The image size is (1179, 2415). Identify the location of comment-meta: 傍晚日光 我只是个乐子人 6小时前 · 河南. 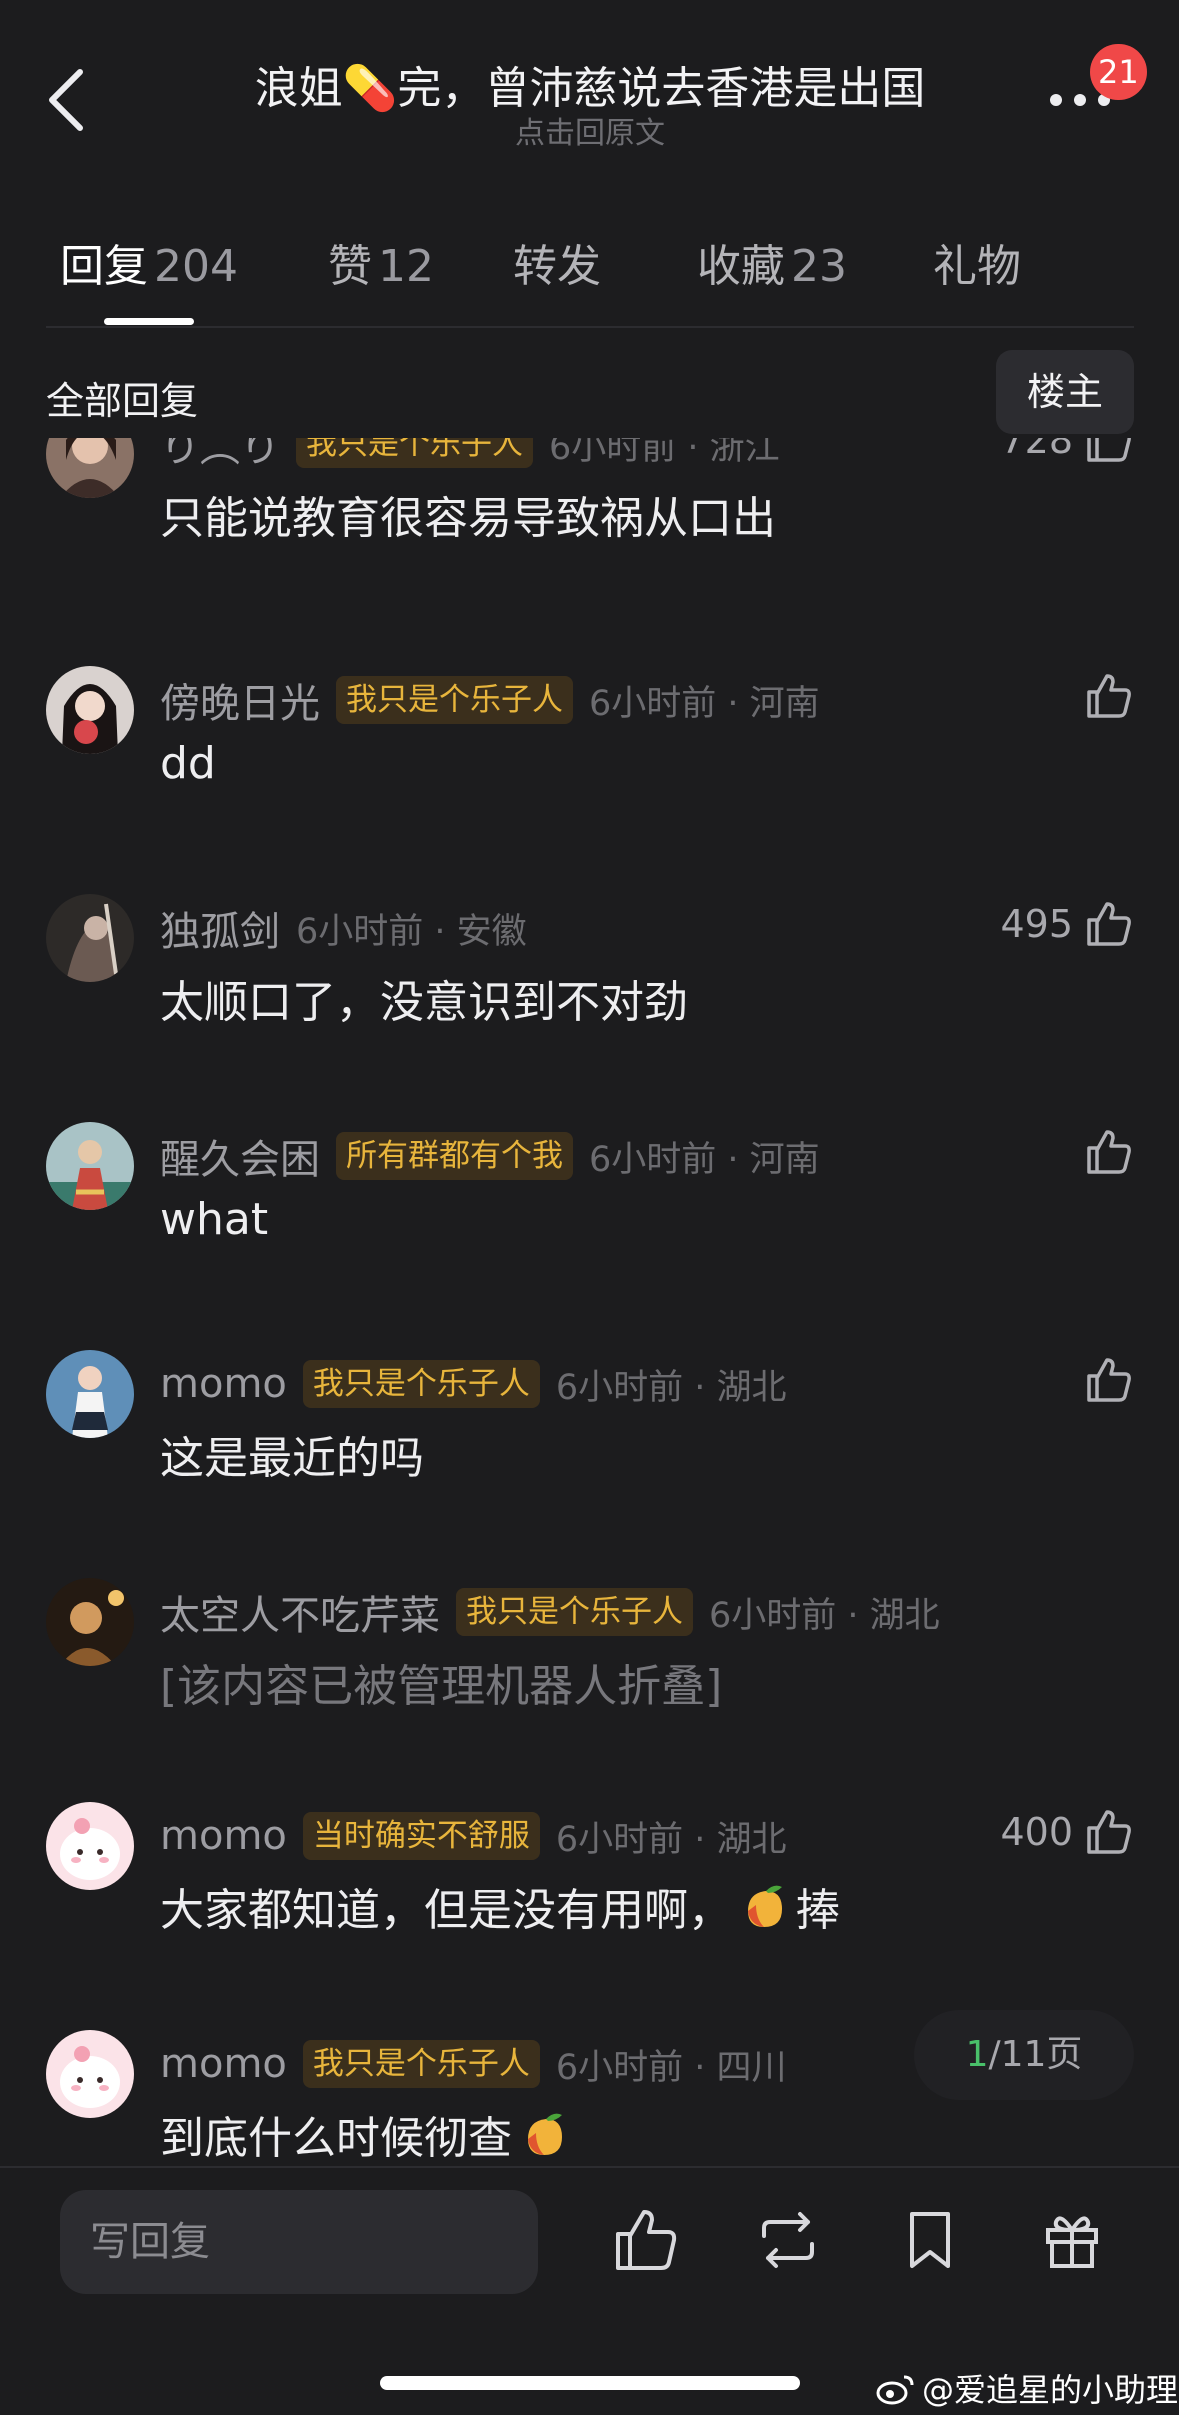
(490, 700).